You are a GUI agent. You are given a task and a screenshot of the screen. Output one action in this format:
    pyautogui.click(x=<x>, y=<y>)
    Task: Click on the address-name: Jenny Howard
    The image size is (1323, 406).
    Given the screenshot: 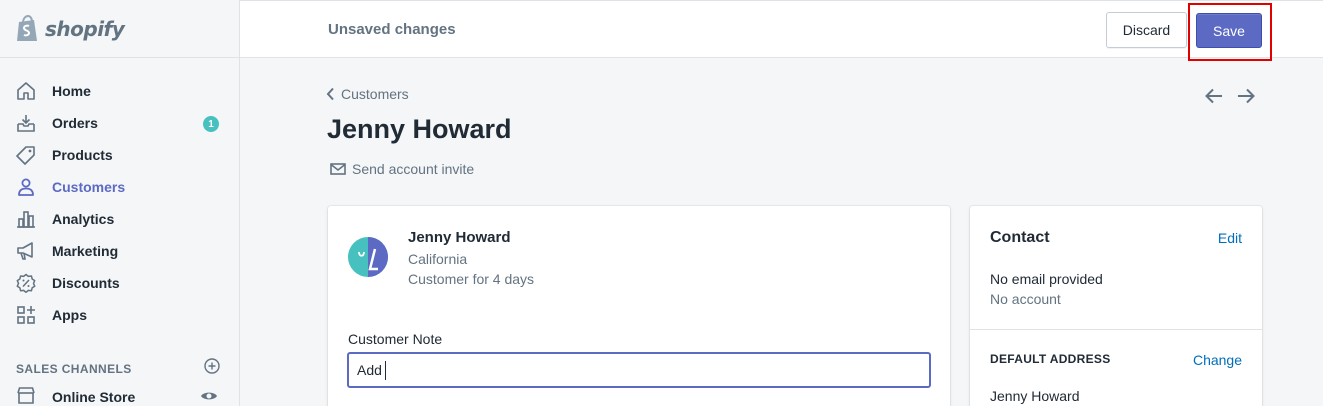 What is the action you would take?
    pyautogui.click(x=1035, y=396)
    